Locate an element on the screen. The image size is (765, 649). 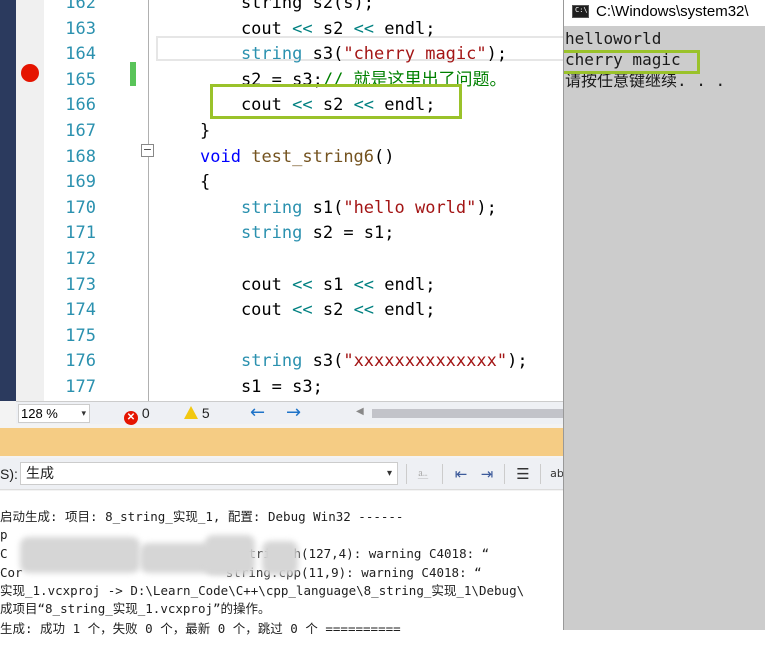
editor-left-strip is located at coordinates (8, 200).